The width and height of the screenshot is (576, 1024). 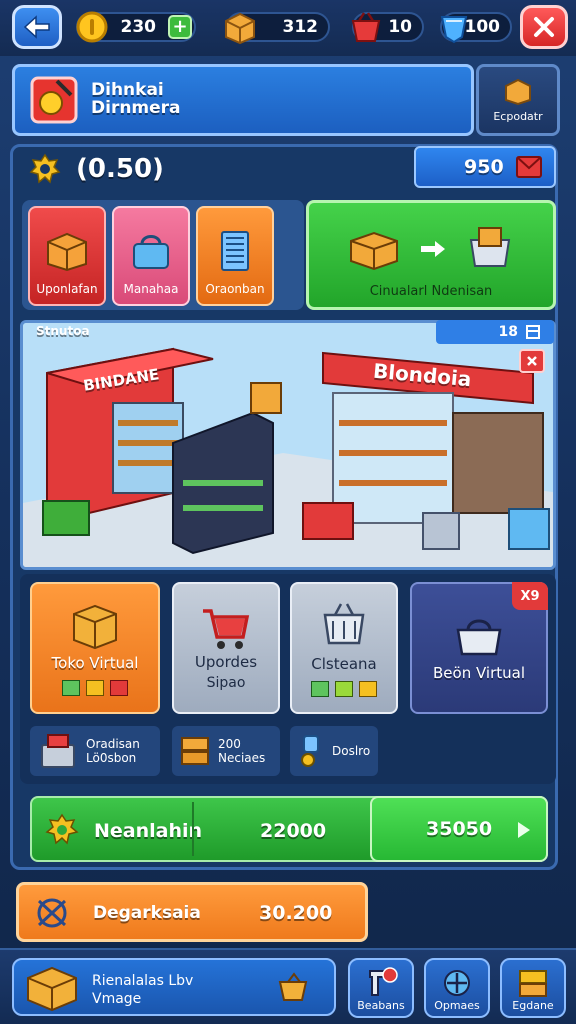 I want to click on cash-register-icon, so click(x=58, y=751).